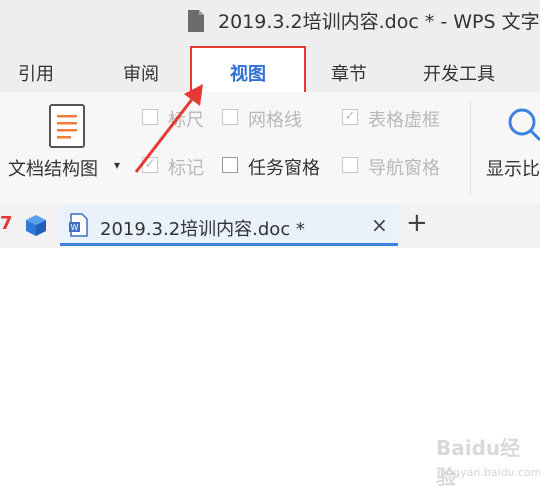  What do you see at coordinates (350, 165) in the screenshot?
I see `navigation-pane-checkbox` at bounding box center [350, 165].